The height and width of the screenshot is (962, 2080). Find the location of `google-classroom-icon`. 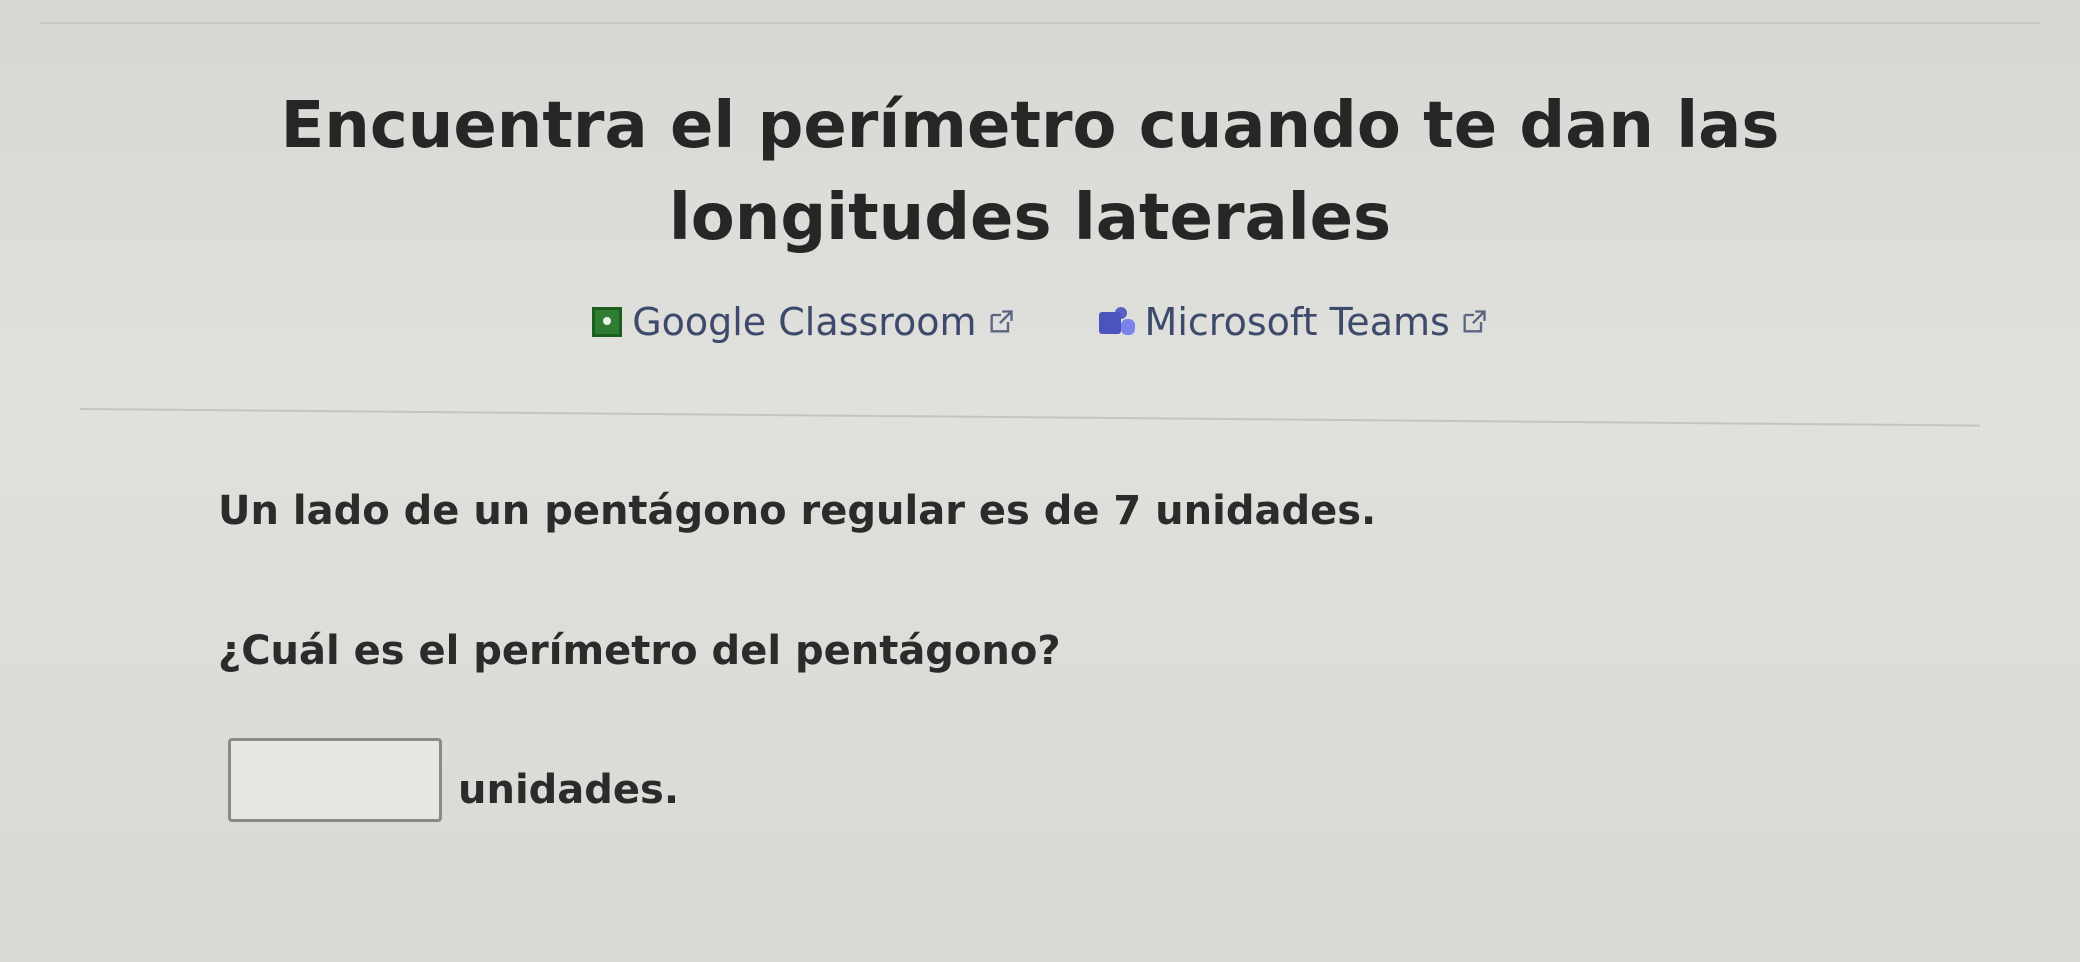

google-classroom-icon is located at coordinates (607, 322).